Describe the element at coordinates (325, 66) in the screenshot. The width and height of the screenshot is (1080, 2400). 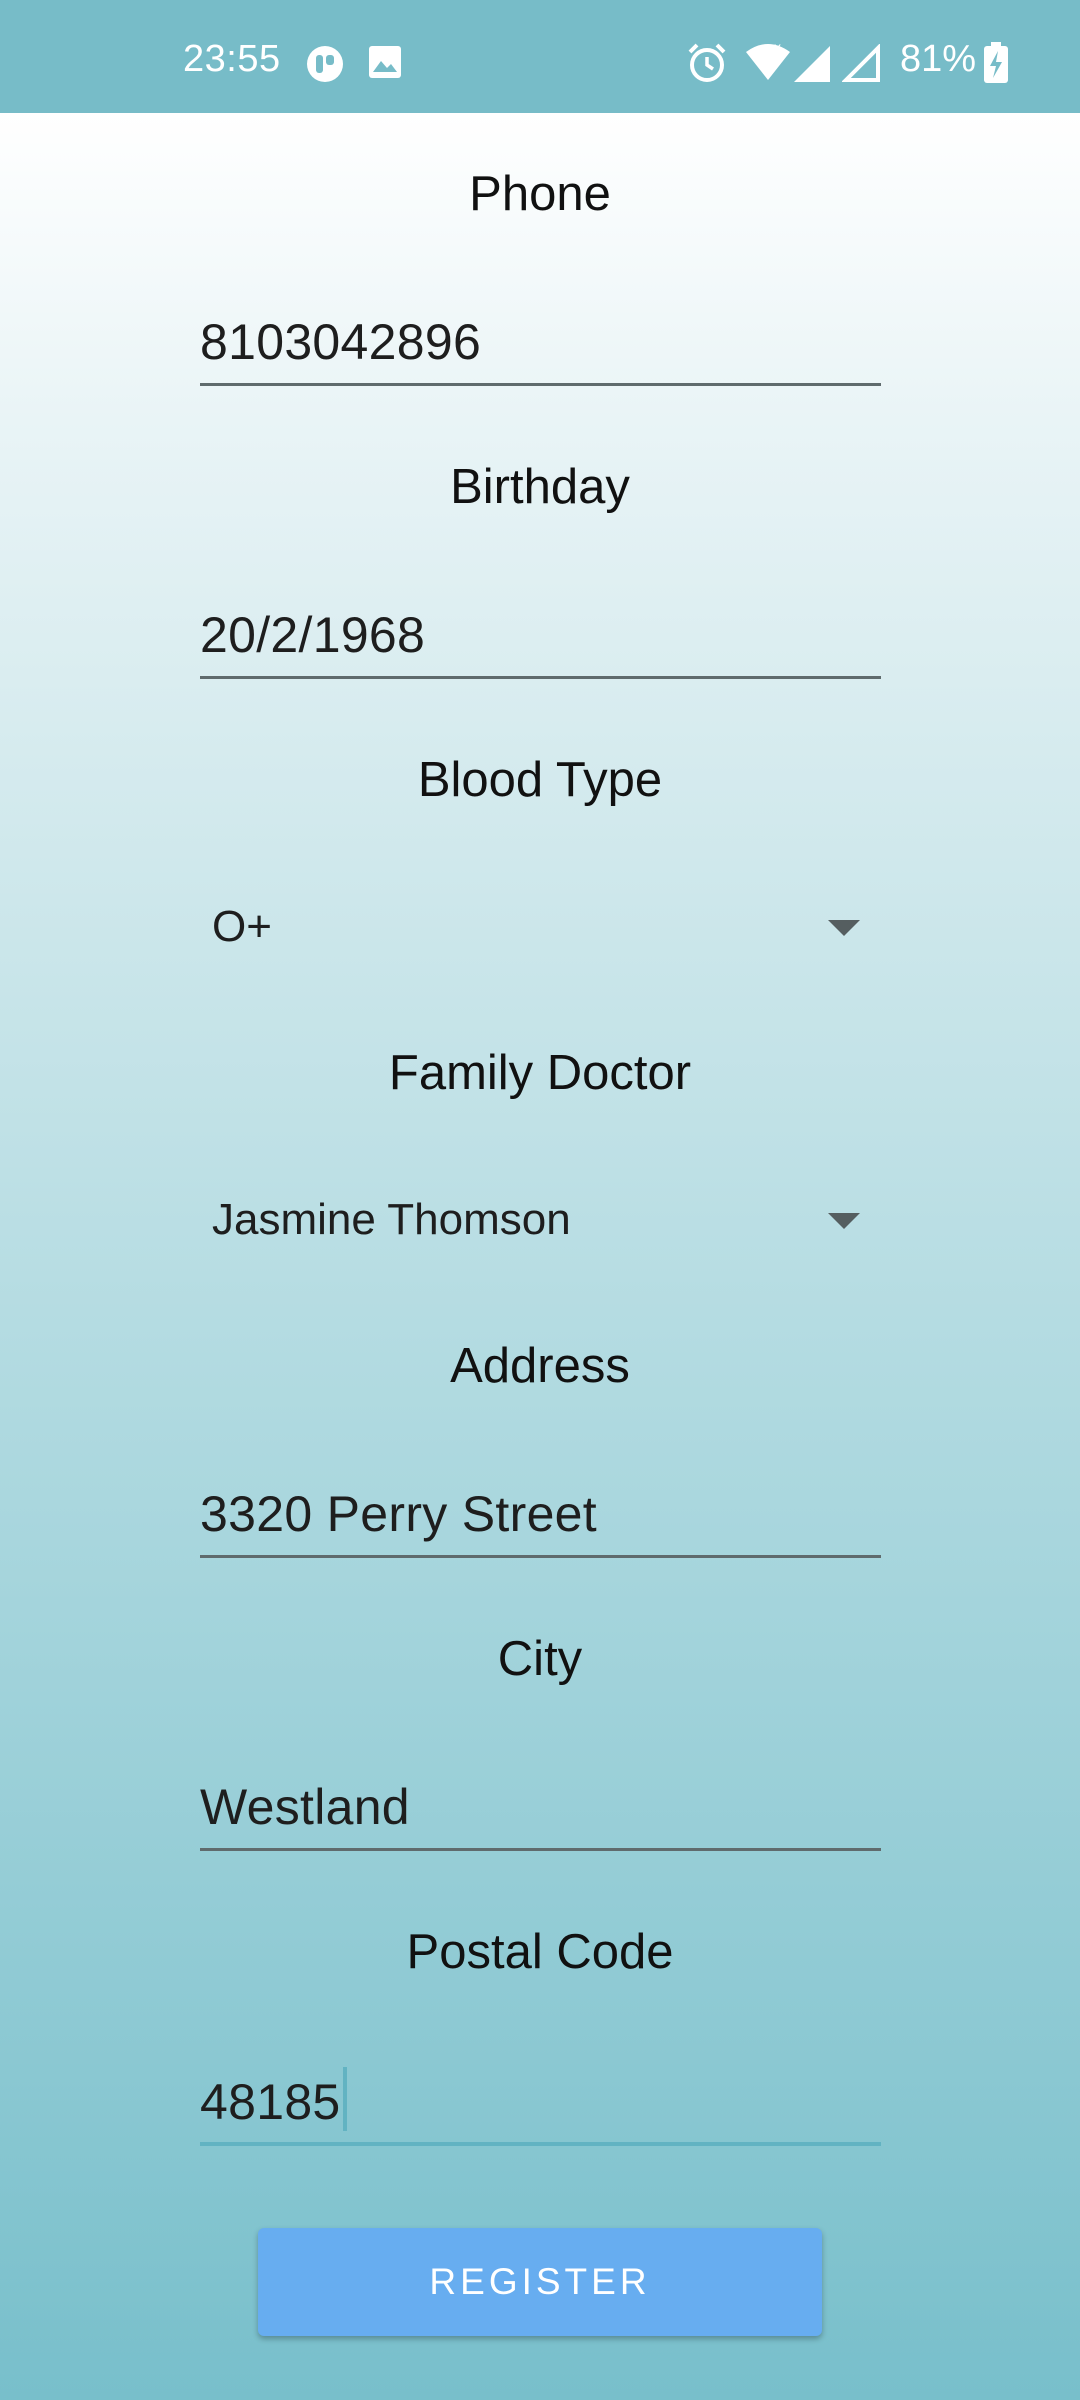
I see `notification-app-icon` at that location.